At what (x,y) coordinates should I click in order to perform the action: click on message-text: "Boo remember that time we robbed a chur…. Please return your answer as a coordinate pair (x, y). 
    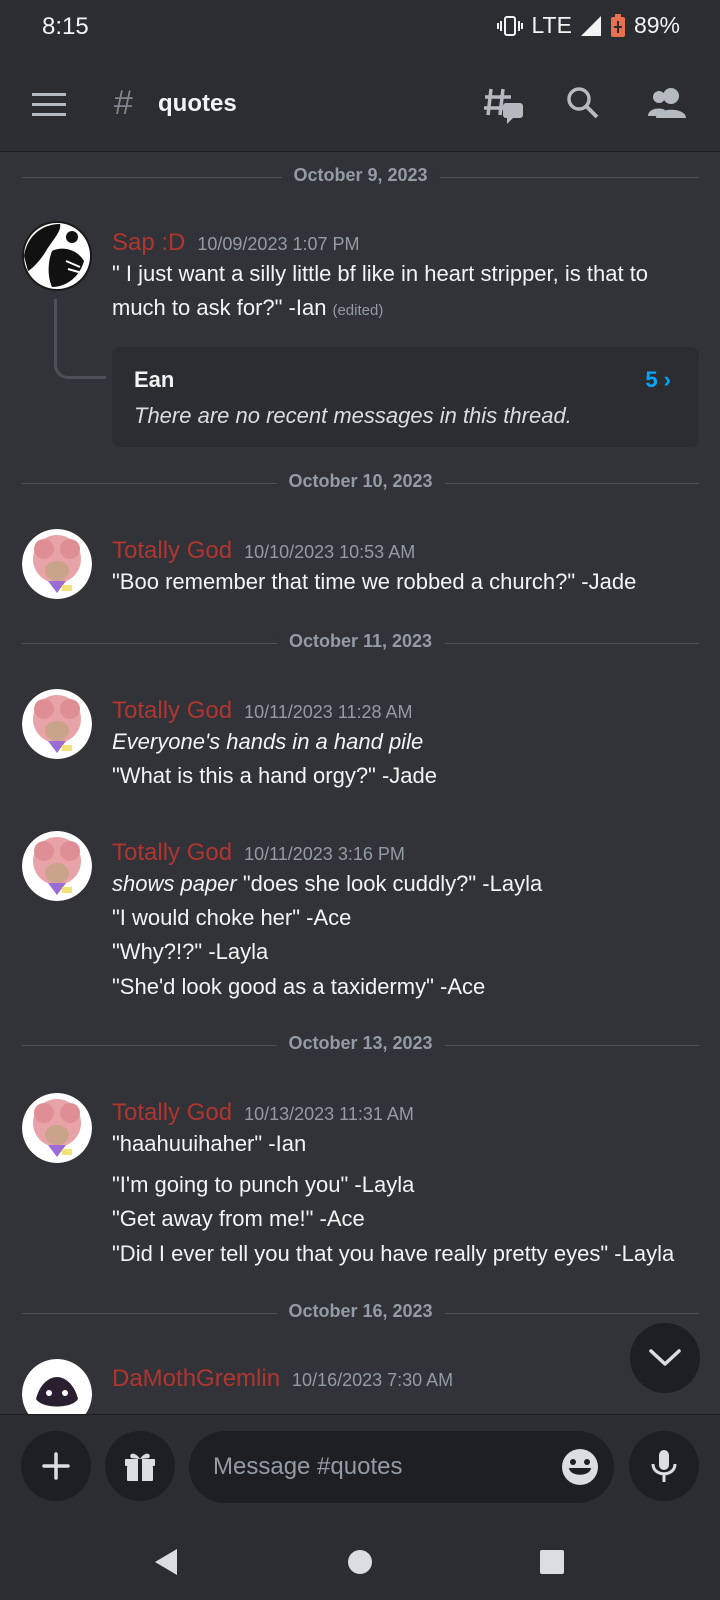
    Looking at the image, I should click on (374, 581).